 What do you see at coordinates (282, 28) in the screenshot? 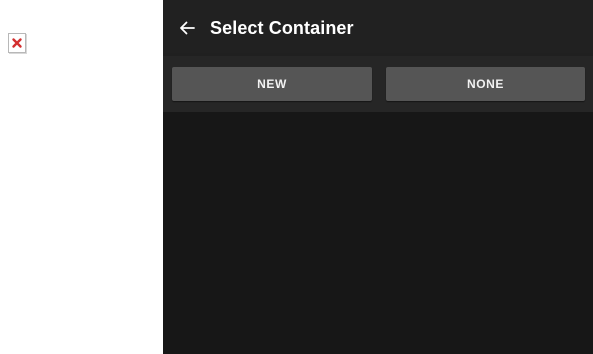
I see `page-title: Select Container` at bounding box center [282, 28].